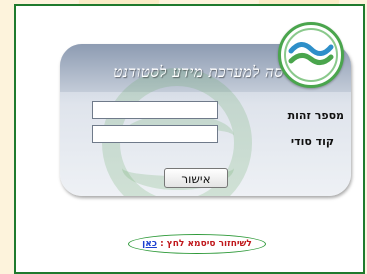 This screenshot has width=367, height=274. Describe the element at coordinates (206, 244) in the screenshot. I see `password-recovery-text: לשיחזור סיסמא לחץ :` at that location.